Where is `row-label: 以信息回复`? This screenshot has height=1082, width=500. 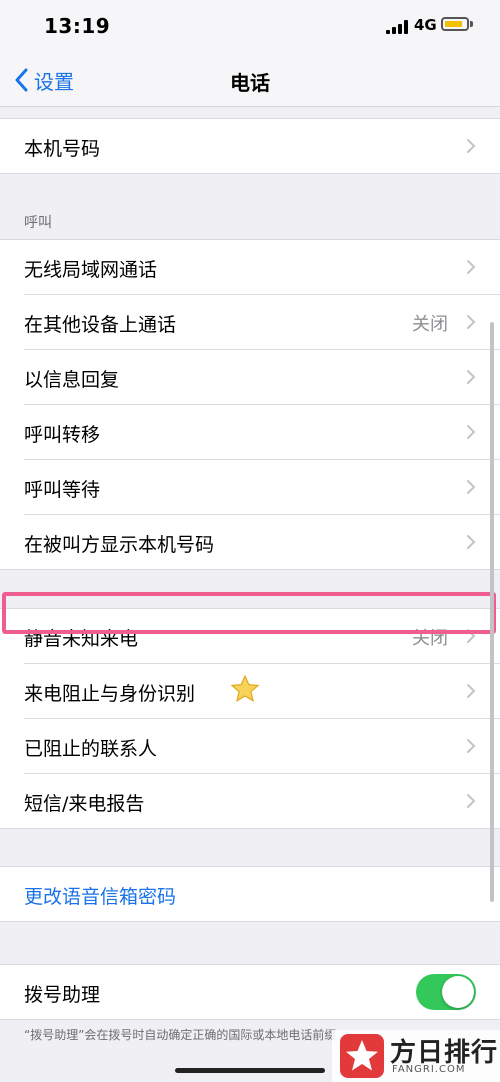
row-label: 以信息回复 is located at coordinates (72, 380).